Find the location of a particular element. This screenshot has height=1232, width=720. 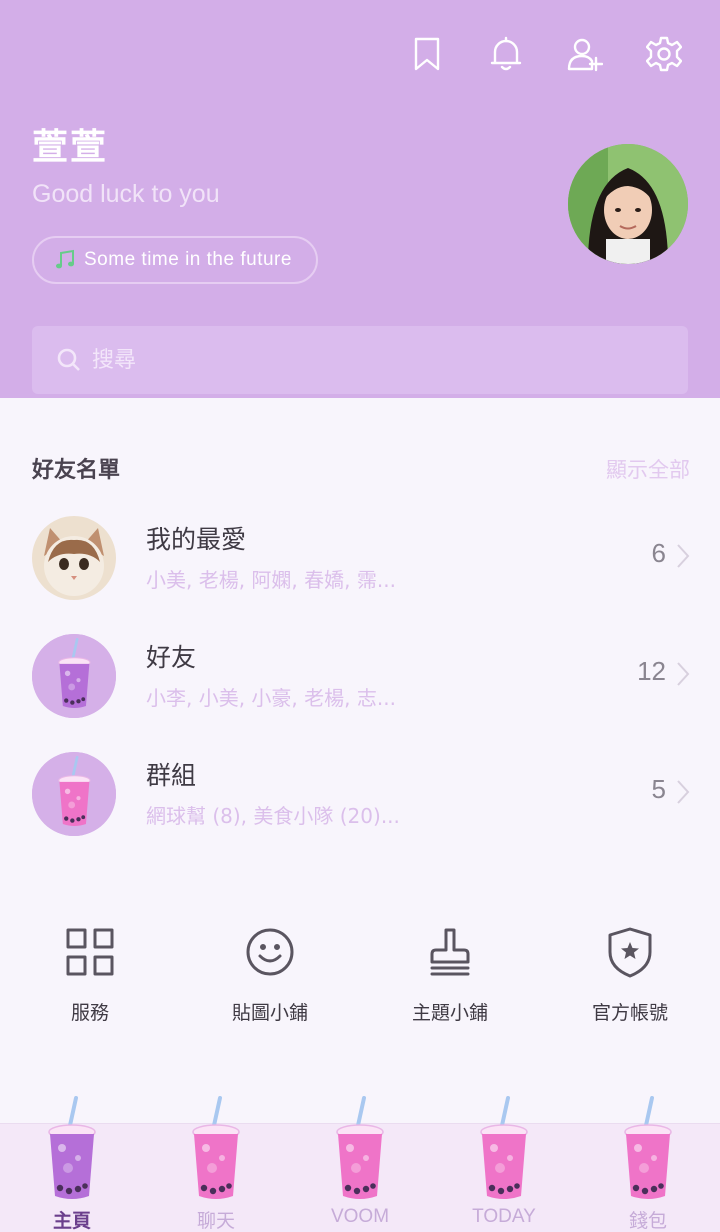

tab-today: TODAY is located at coordinates (504, 1164).